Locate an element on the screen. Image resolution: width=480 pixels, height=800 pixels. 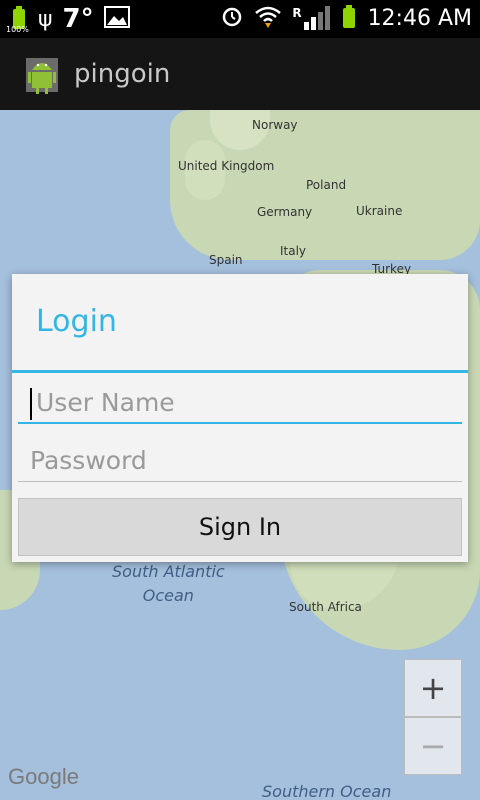
map-label-south-africa: South Africa is located at coordinates (325, 607).